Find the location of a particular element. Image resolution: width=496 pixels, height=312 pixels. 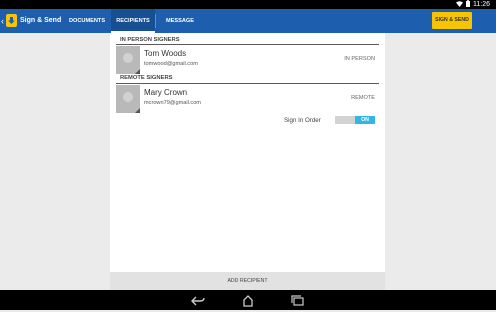

system-nav-bar is located at coordinates (248, 300).